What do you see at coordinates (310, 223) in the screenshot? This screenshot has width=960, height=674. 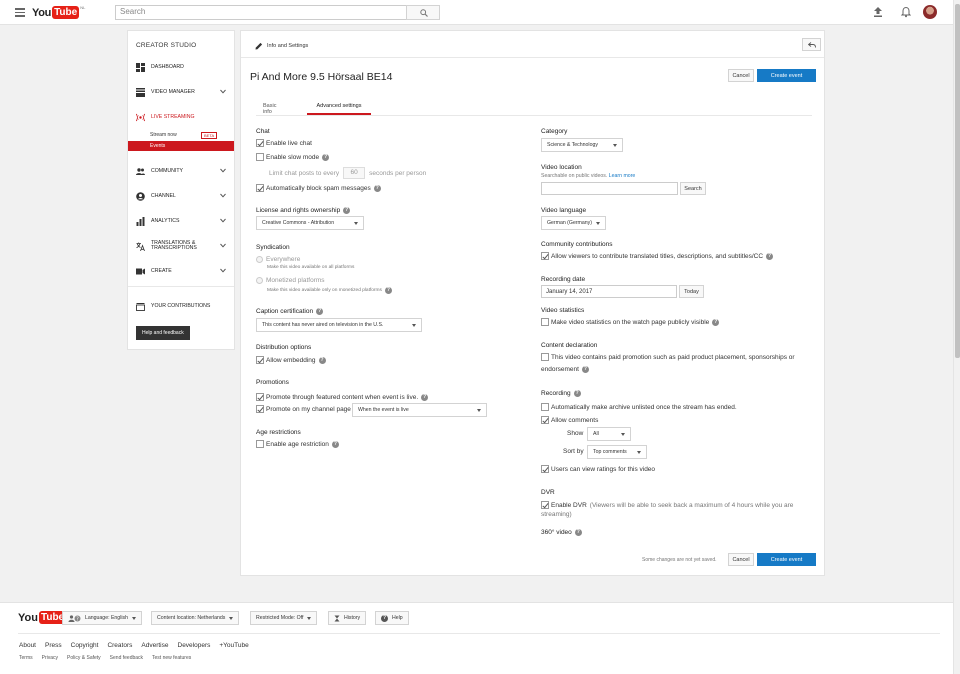 I see `license-select: Creative Commons - Attribution` at bounding box center [310, 223].